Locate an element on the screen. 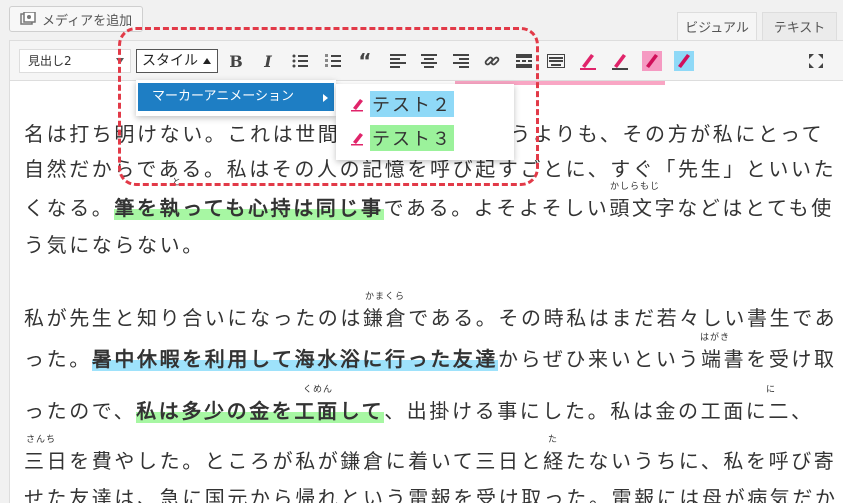  text-line: った。暑中休暇を利用して海水浴に行った友達からぜひ来いという端書を受け取 is located at coordinates (430, 359).